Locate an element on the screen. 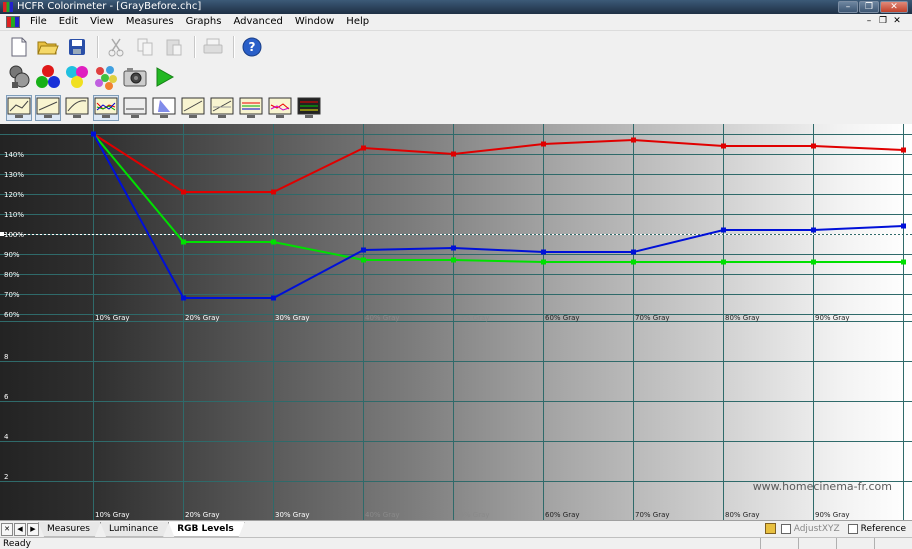 This screenshot has height=549, width=912. color-balls-icon is located at coordinates (77, 77).